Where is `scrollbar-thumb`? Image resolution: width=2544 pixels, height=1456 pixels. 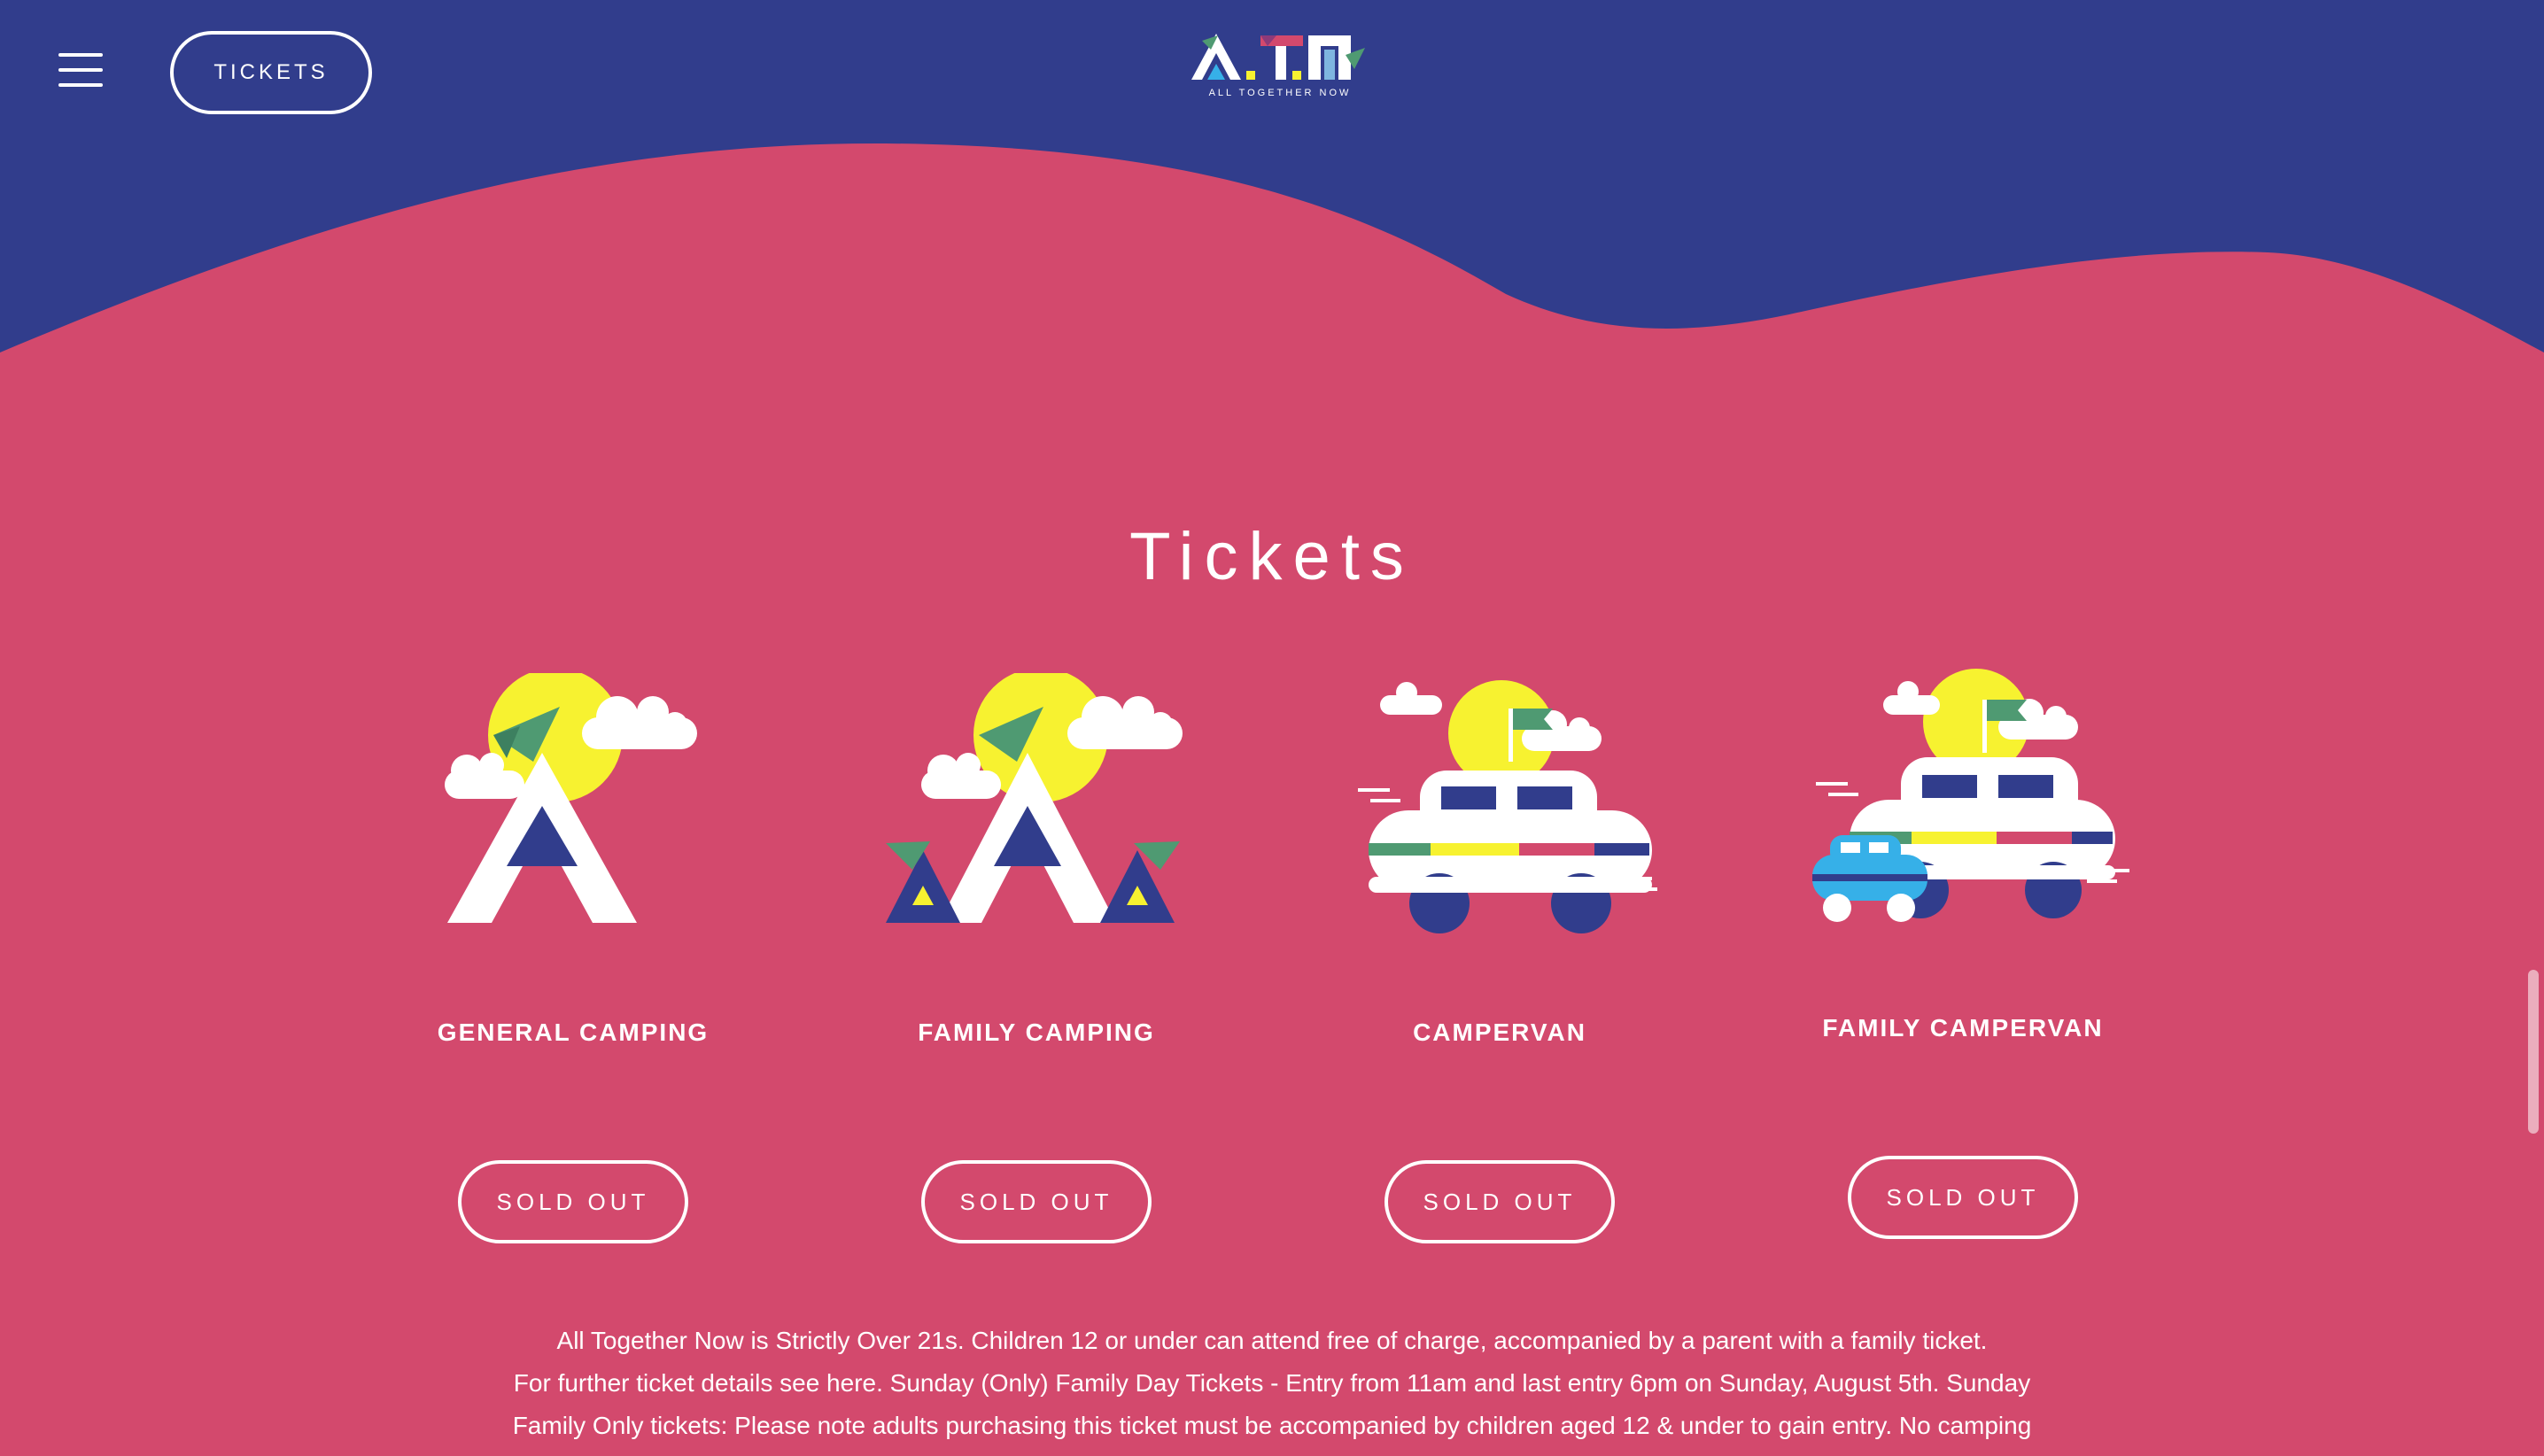
scrollbar-thumb is located at coordinates (2533, 1052).